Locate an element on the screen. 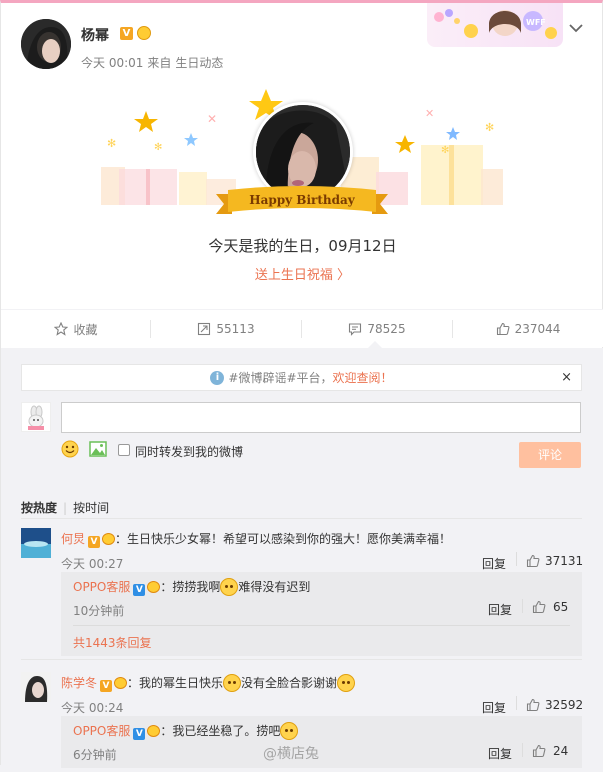 The width and height of the screenshot is (603, 772). notice-link: 欢迎查阅！ is located at coordinates (363, 377).